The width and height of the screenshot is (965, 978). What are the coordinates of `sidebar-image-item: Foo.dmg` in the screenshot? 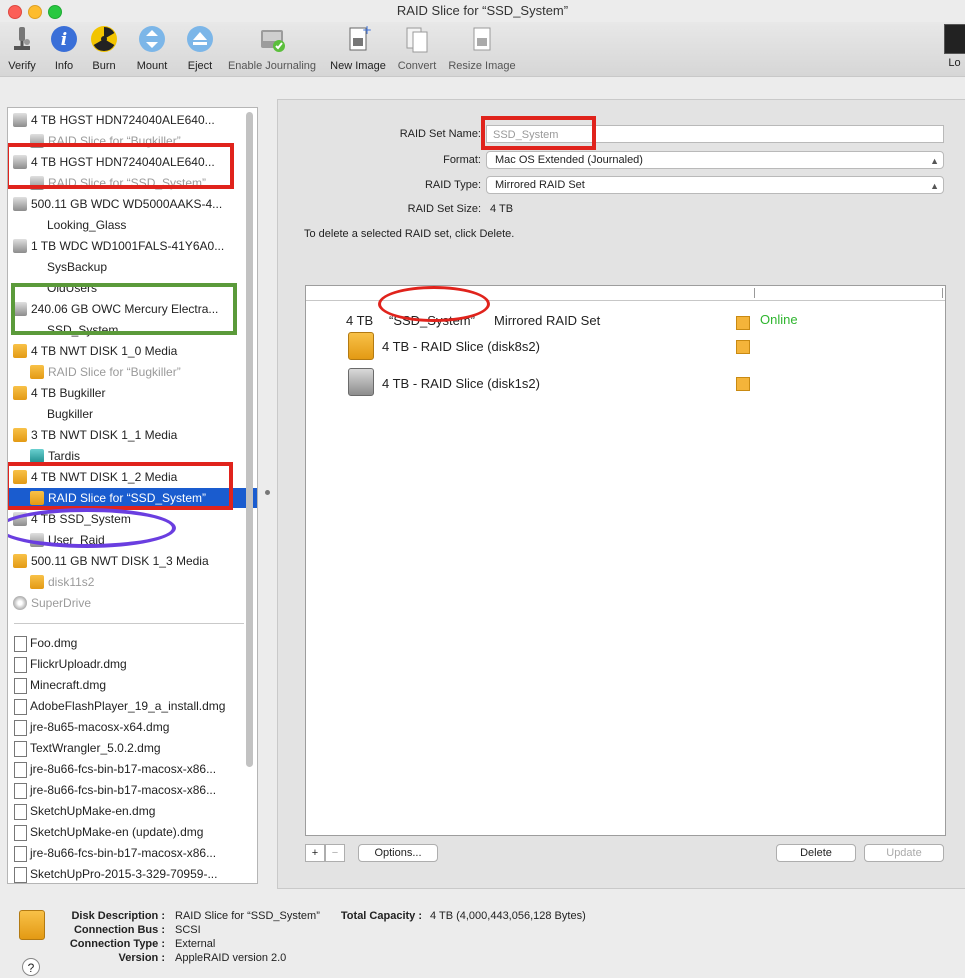 It's located at (132, 643).